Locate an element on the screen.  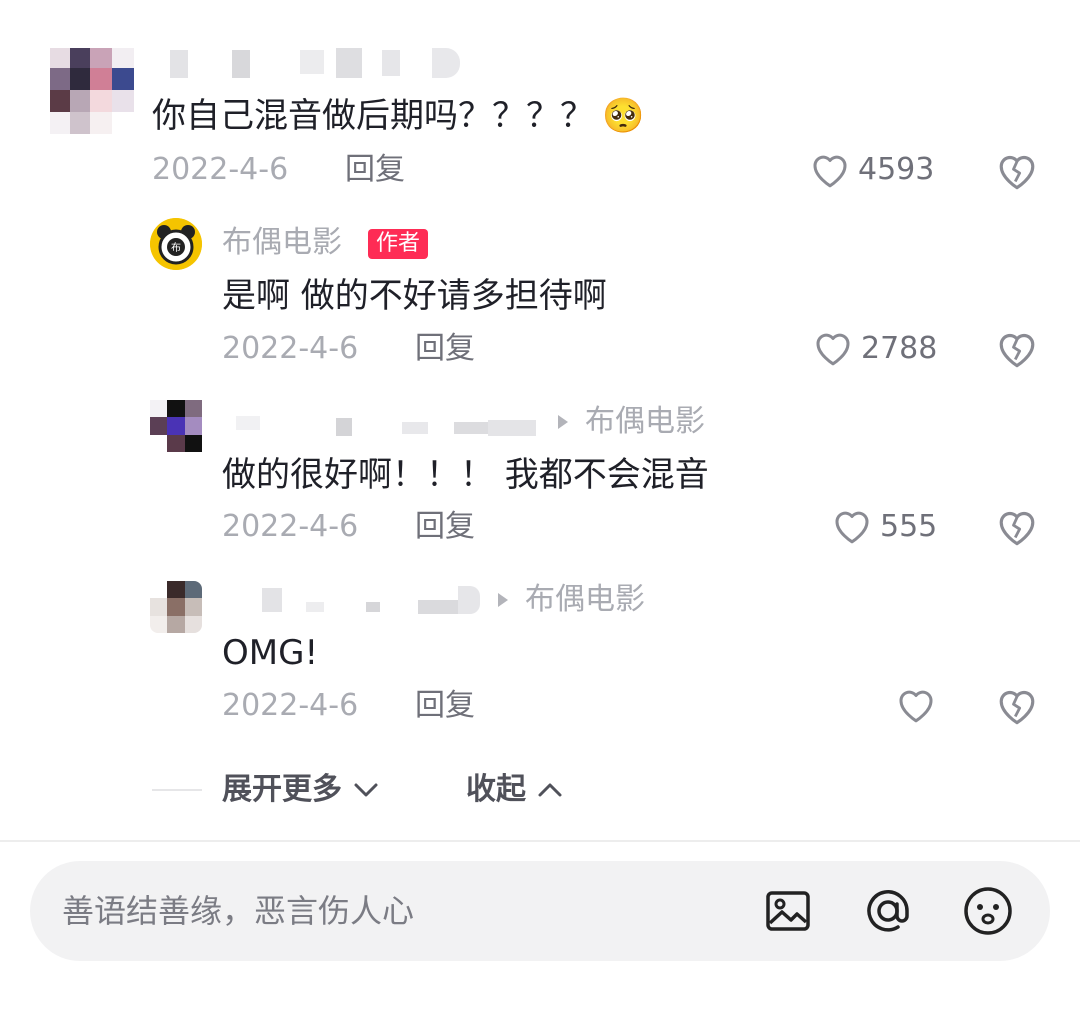
reply-text: 是啊 做的不好请多担待啊 is located at coordinates (414, 296).